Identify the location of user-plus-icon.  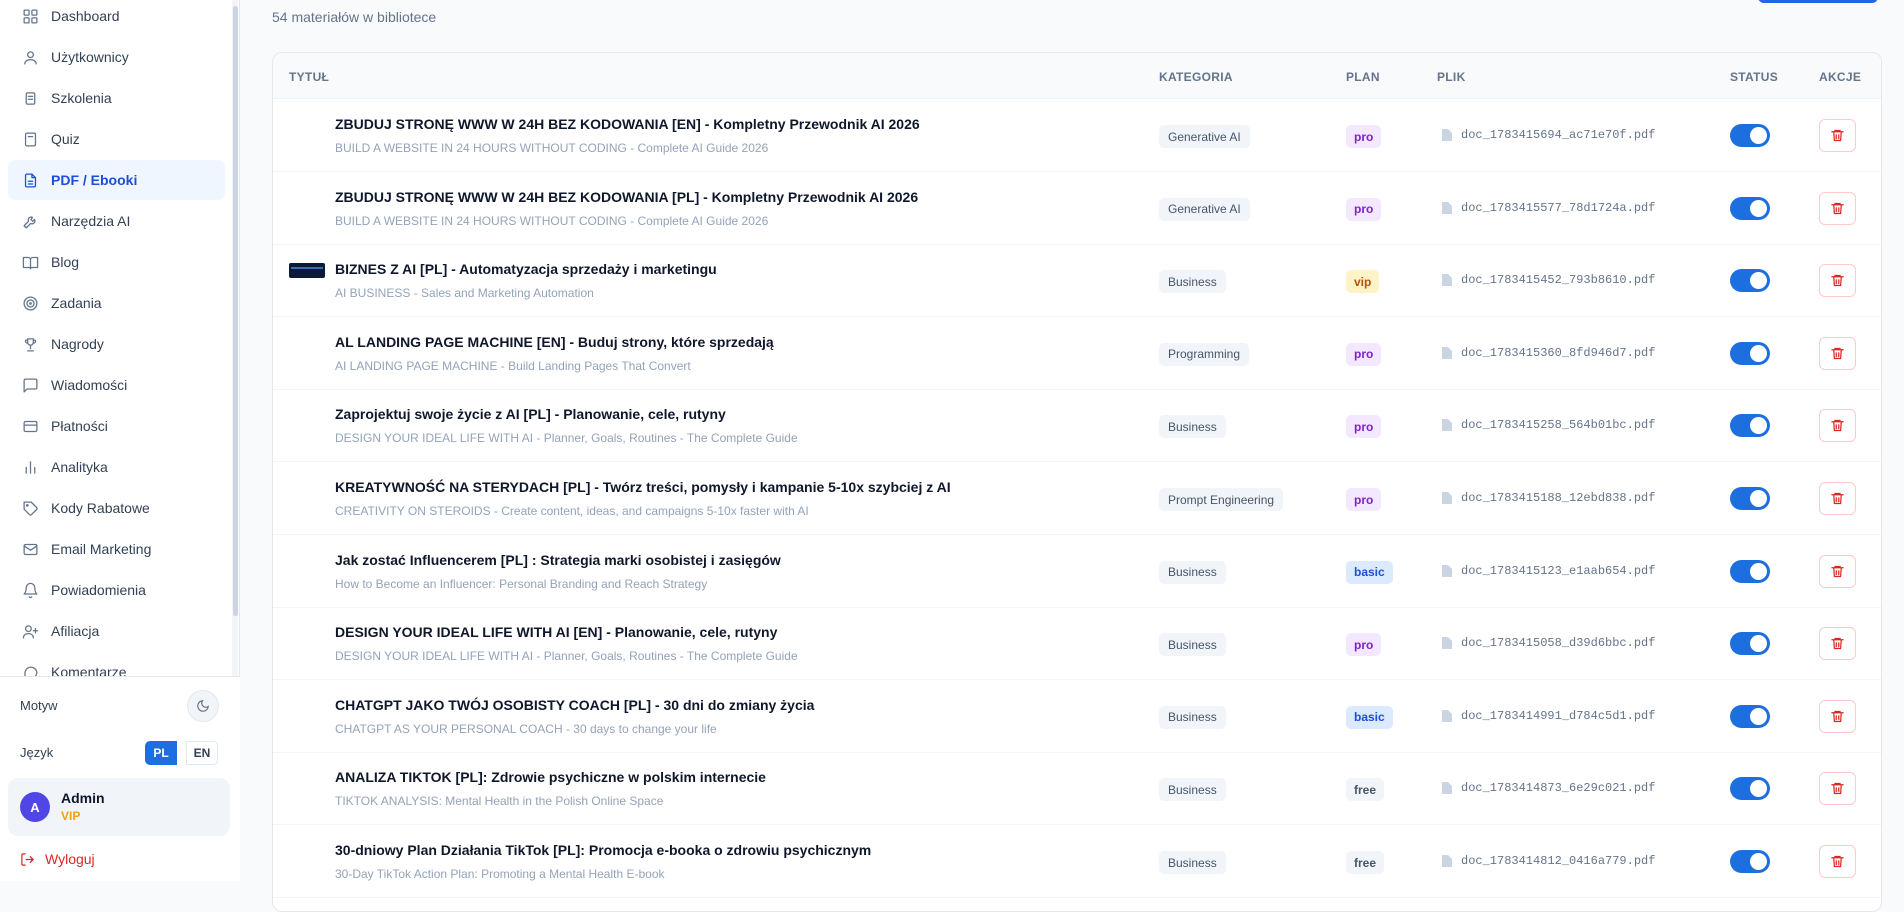
(30, 631).